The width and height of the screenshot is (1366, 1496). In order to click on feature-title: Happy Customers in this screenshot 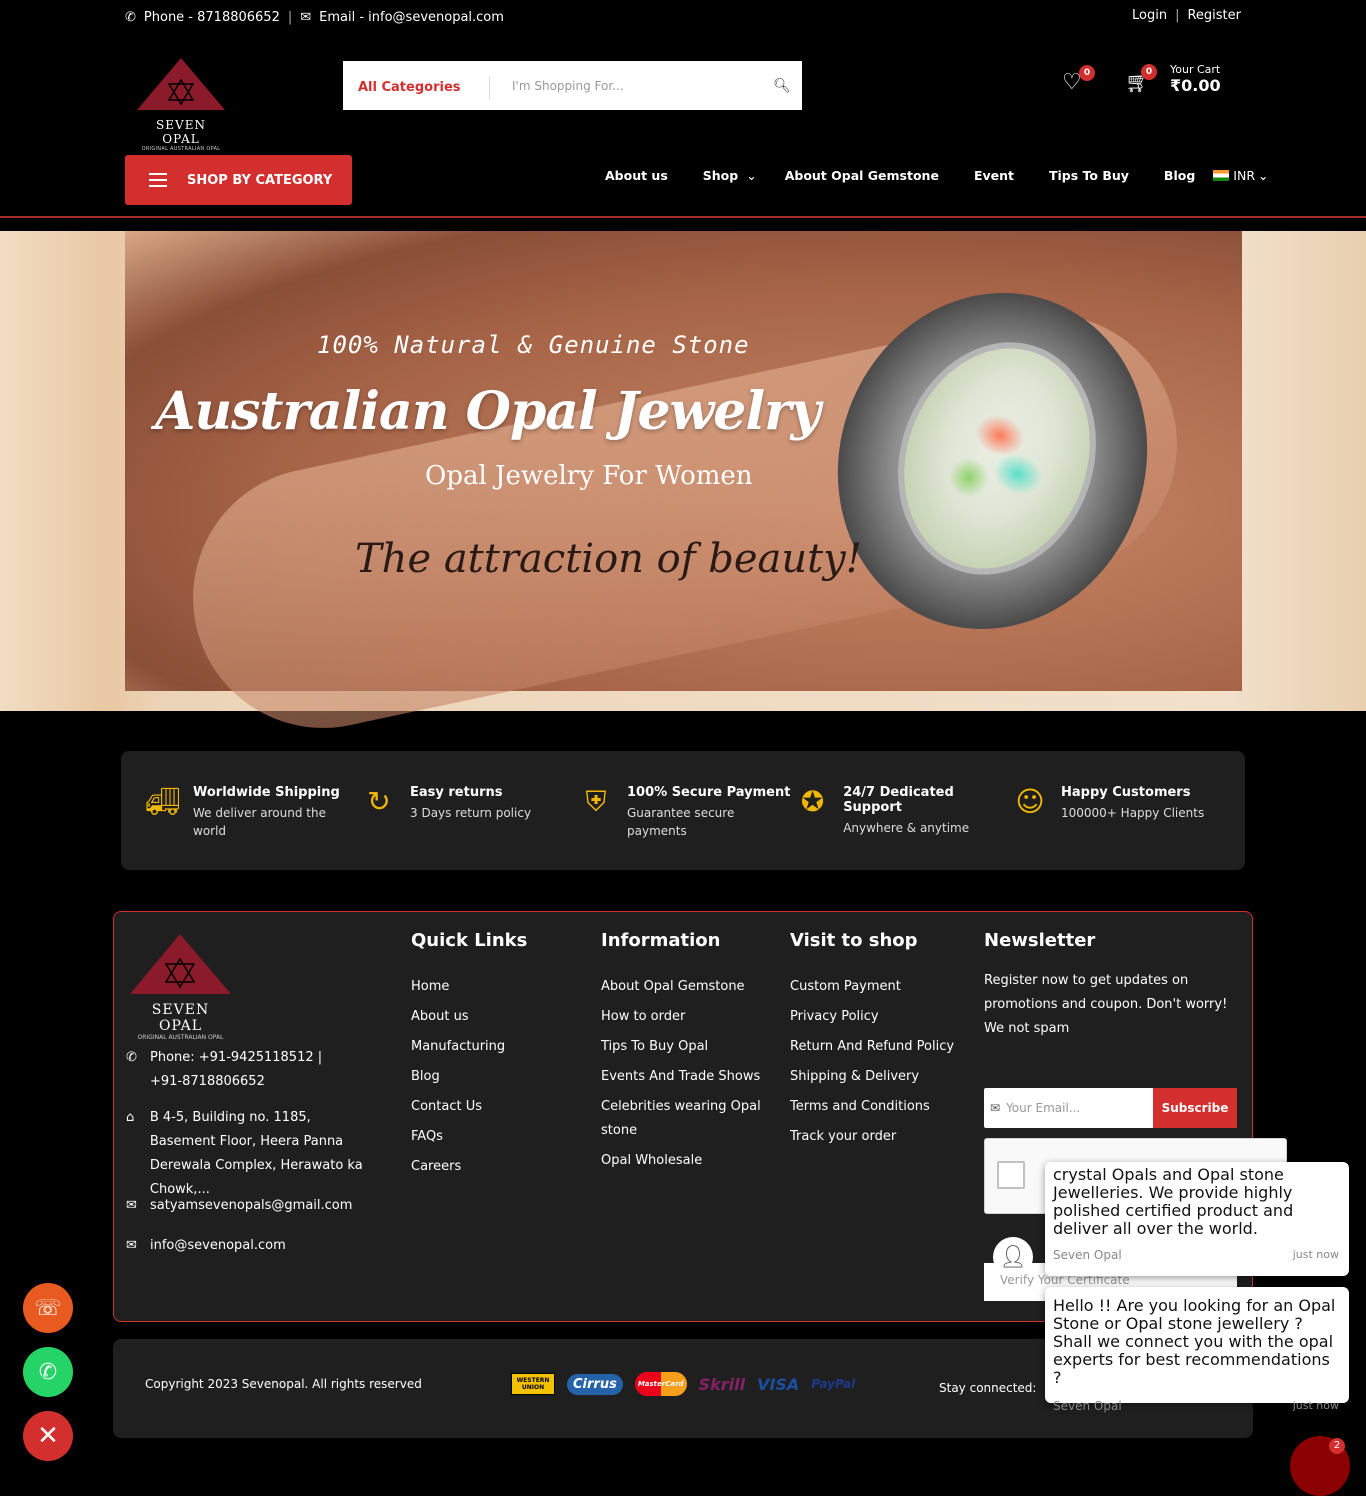, I will do `click(1126, 792)`.